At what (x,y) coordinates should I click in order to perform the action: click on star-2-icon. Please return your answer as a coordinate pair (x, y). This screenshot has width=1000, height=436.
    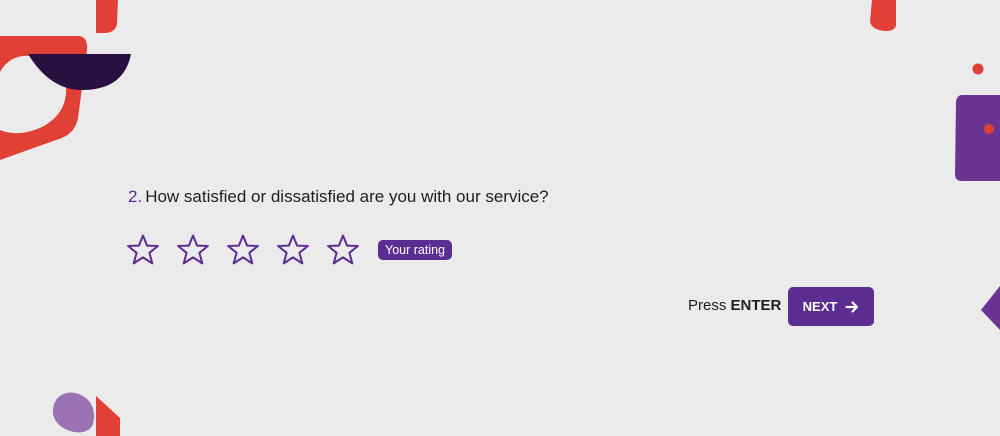
    Looking at the image, I should click on (193, 250).